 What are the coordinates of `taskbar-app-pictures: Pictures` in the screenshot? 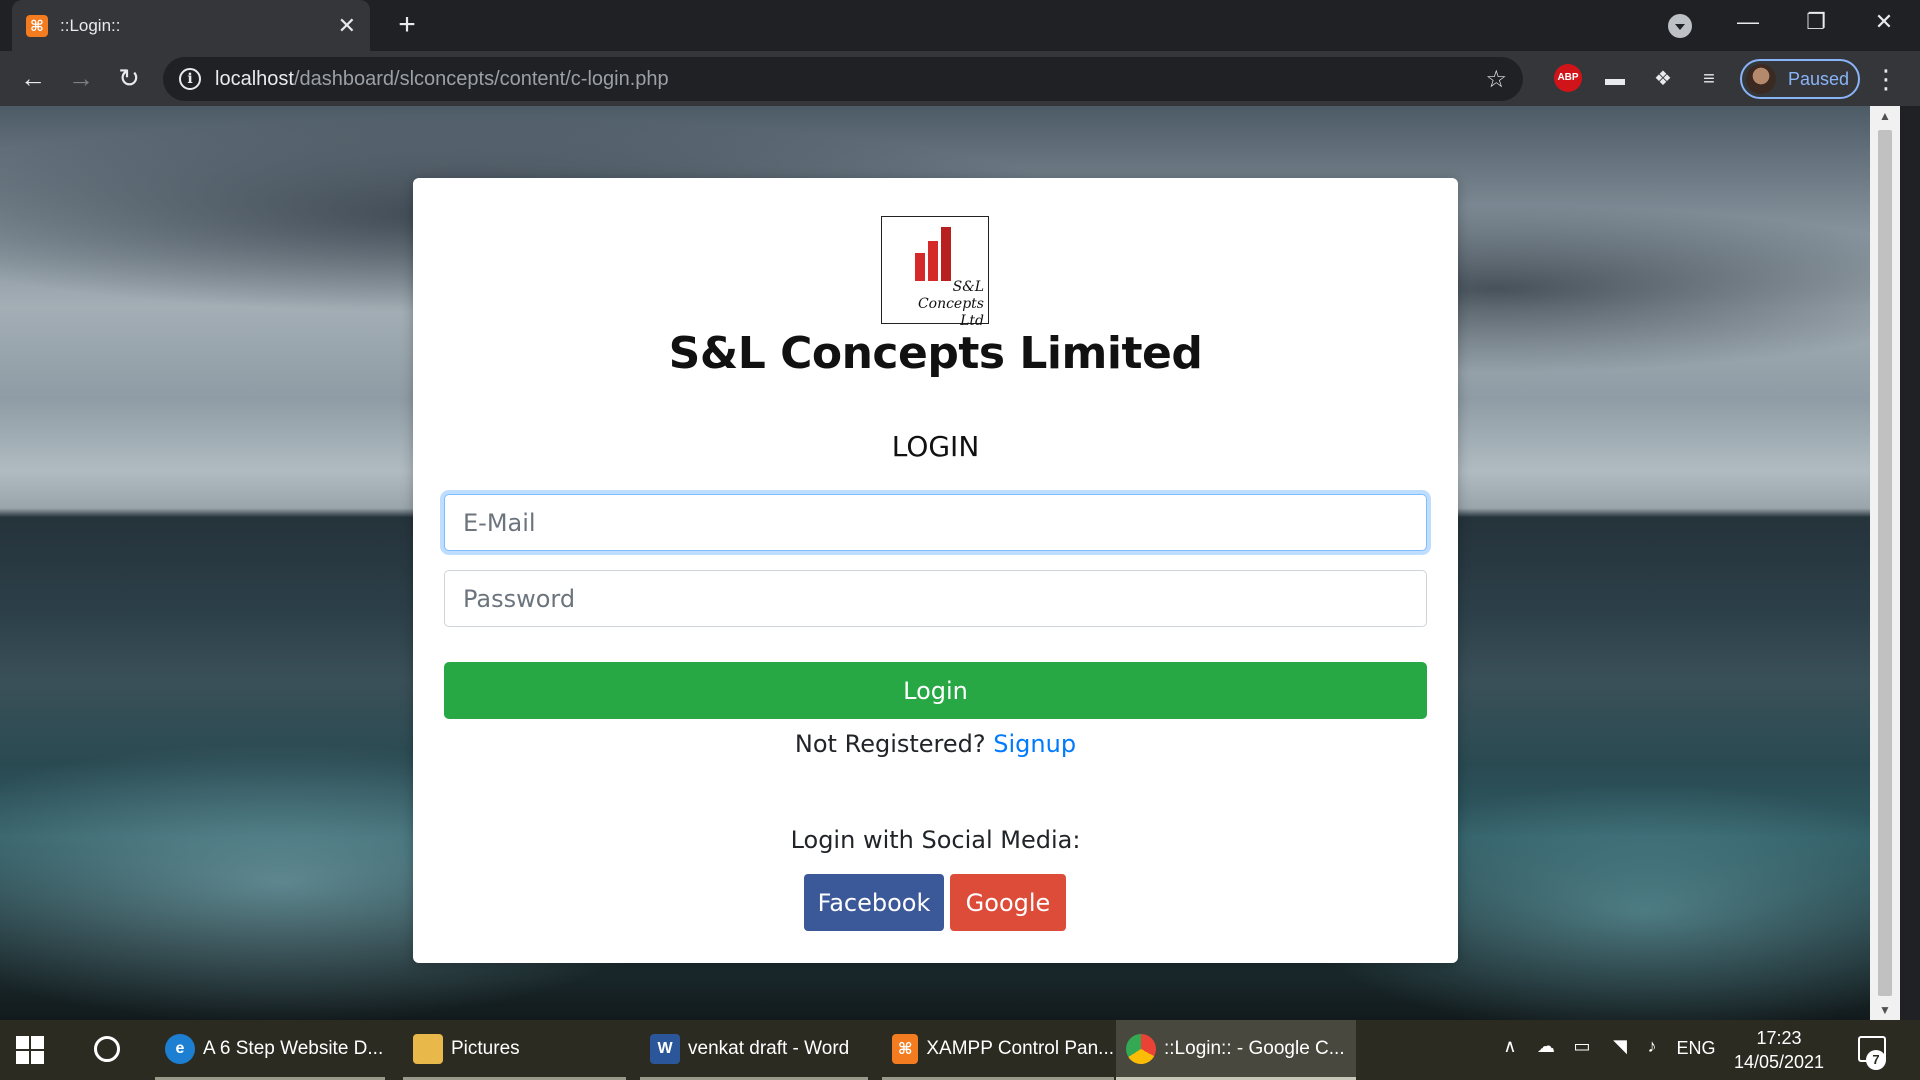 It's located at (514, 1050).